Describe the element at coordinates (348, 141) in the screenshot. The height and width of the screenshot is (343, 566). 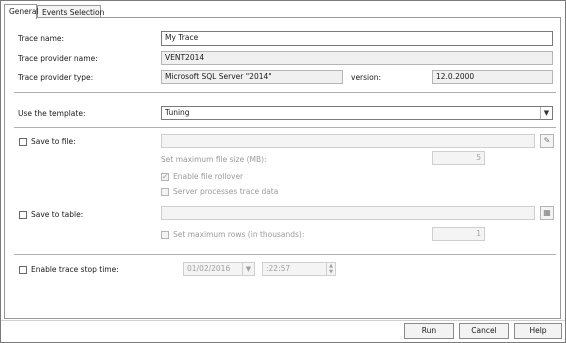
I see `save-to-file-path-input` at that location.